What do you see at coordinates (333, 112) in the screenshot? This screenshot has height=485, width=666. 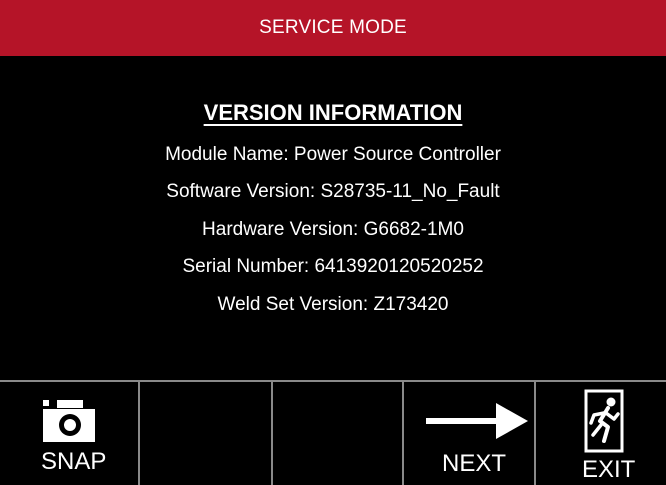 I see `section-heading: VERSION INFORMATION` at bounding box center [333, 112].